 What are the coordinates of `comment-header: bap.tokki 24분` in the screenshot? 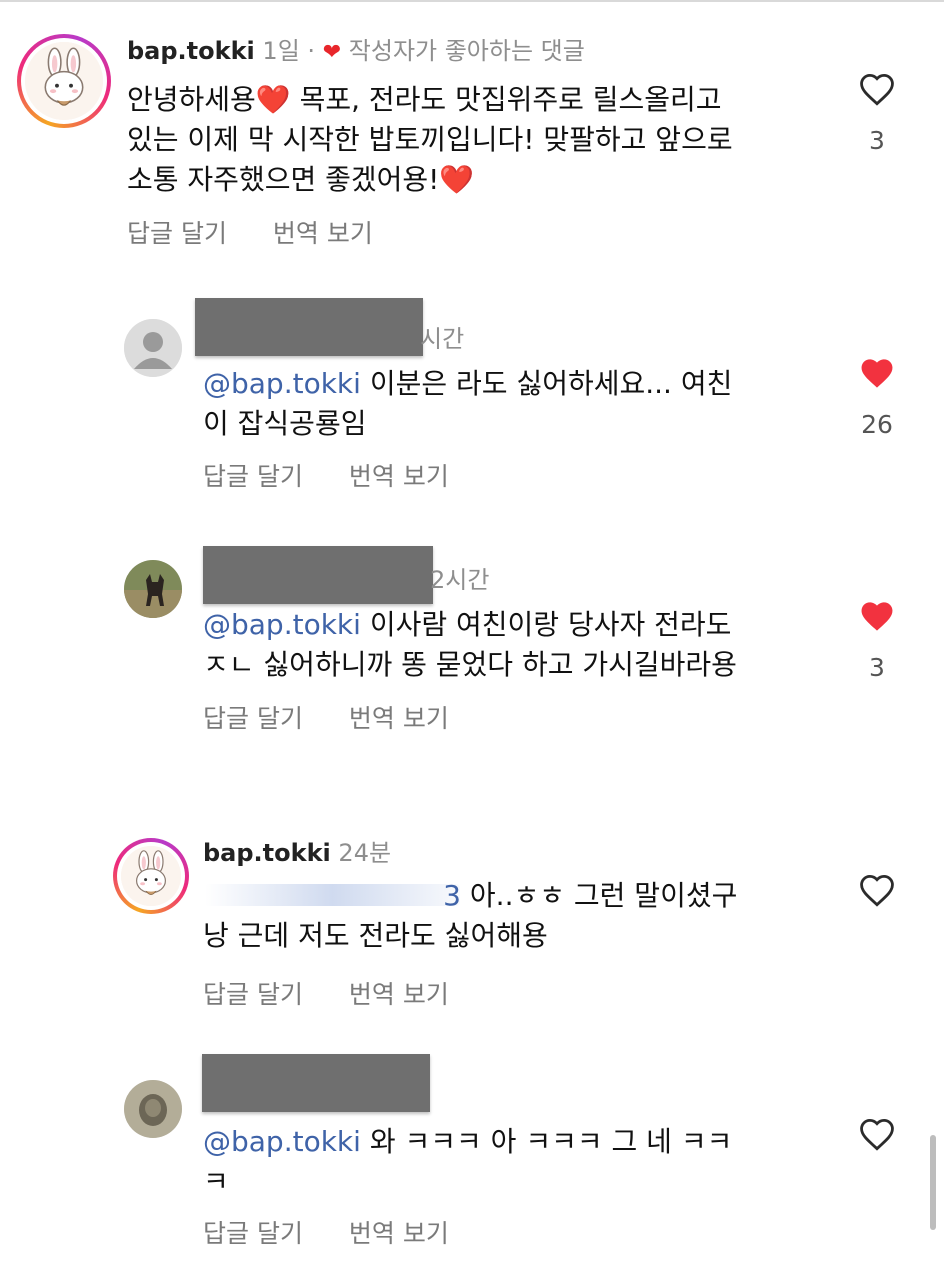 It's located at (297, 853).